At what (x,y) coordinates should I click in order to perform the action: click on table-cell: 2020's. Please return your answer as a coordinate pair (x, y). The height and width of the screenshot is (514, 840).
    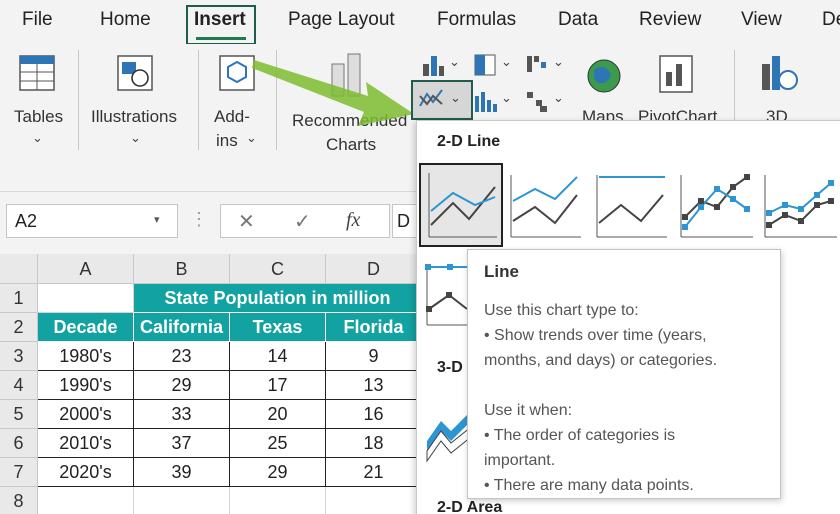
    Looking at the image, I should click on (86, 472).